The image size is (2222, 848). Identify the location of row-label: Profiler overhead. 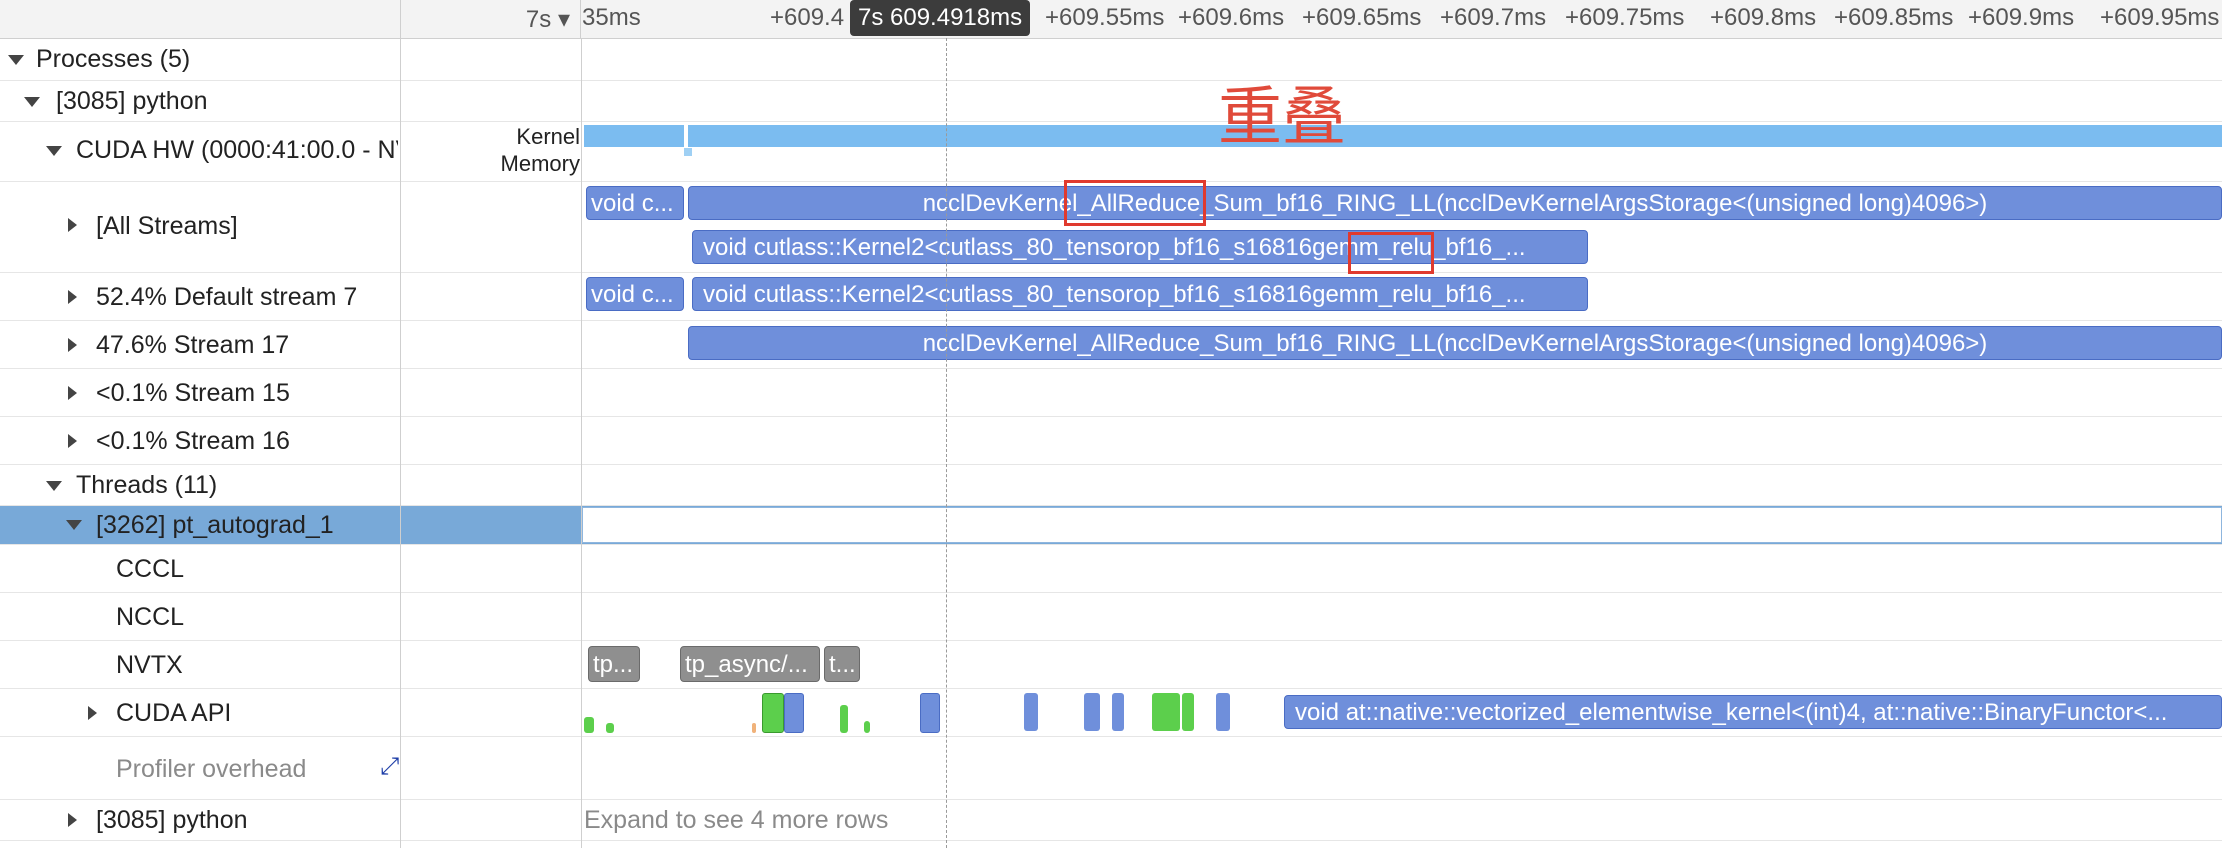
(211, 769).